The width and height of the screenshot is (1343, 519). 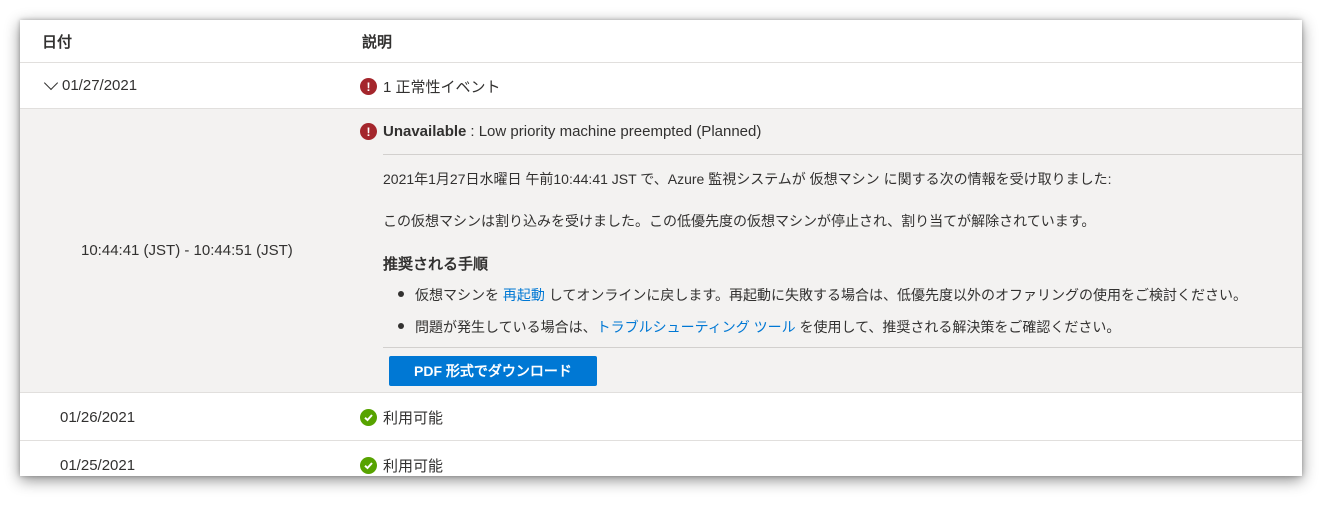 What do you see at coordinates (661, 85) in the screenshot?
I see `table-row-group: 01/27/2021 ! 1 正常性イベント` at bounding box center [661, 85].